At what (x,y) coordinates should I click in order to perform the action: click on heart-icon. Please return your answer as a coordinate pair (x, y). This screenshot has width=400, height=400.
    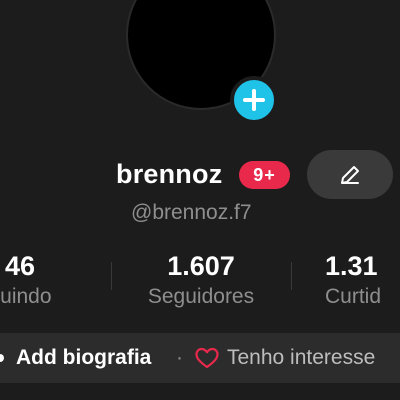
    Looking at the image, I should click on (207, 358).